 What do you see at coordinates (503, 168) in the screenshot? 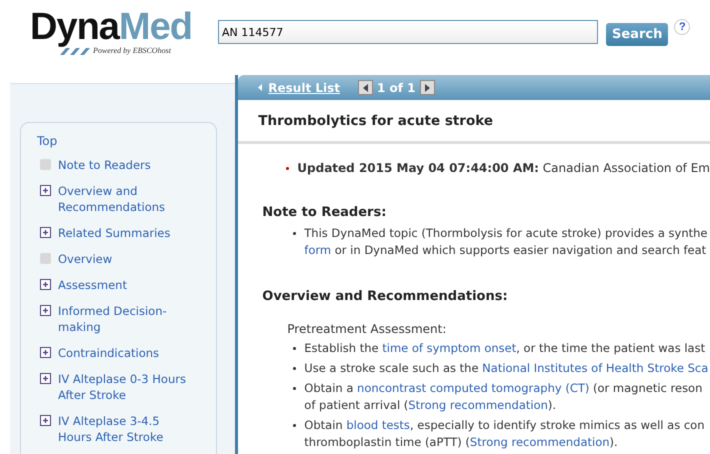
I see `update-note: Updated 2015 May 04 07:44:00 AM: Canadian Association of Em` at bounding box center [503, 168].